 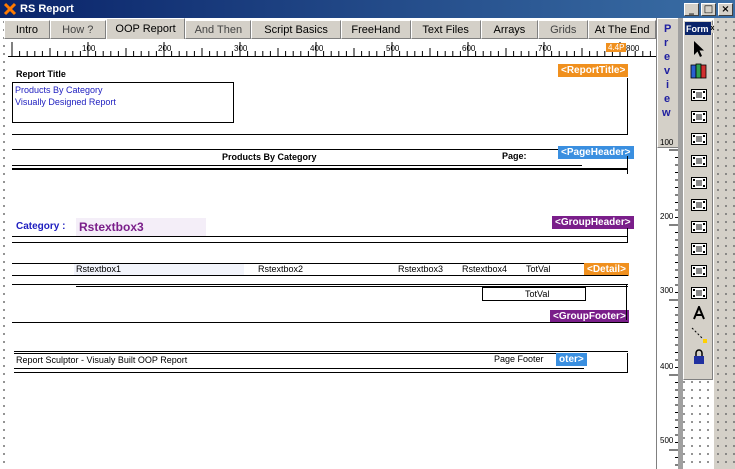 I want to click on page-footer-tag: oter>, so click(x=571, y=359).